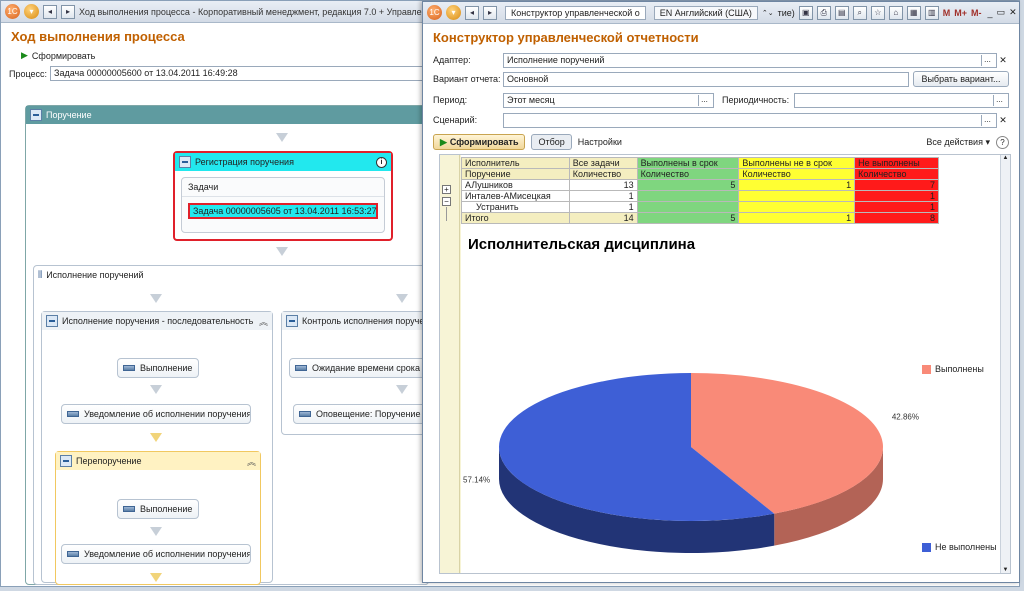 The image size is (1024, 591). I want to click on cell-name: АЛушников, so click(515, 185).